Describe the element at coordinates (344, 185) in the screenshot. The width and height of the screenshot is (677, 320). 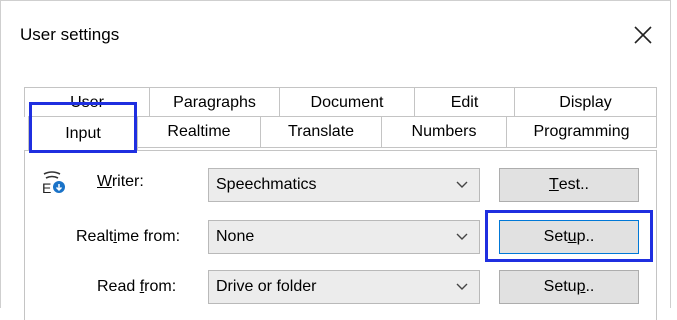
I see `writer-select: Speechmatics` at that location.